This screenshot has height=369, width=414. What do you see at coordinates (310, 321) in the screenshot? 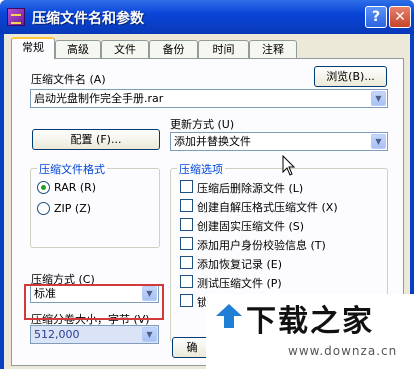
I see `watermark-brand: 下载之家` at bounding box center [310, 321].